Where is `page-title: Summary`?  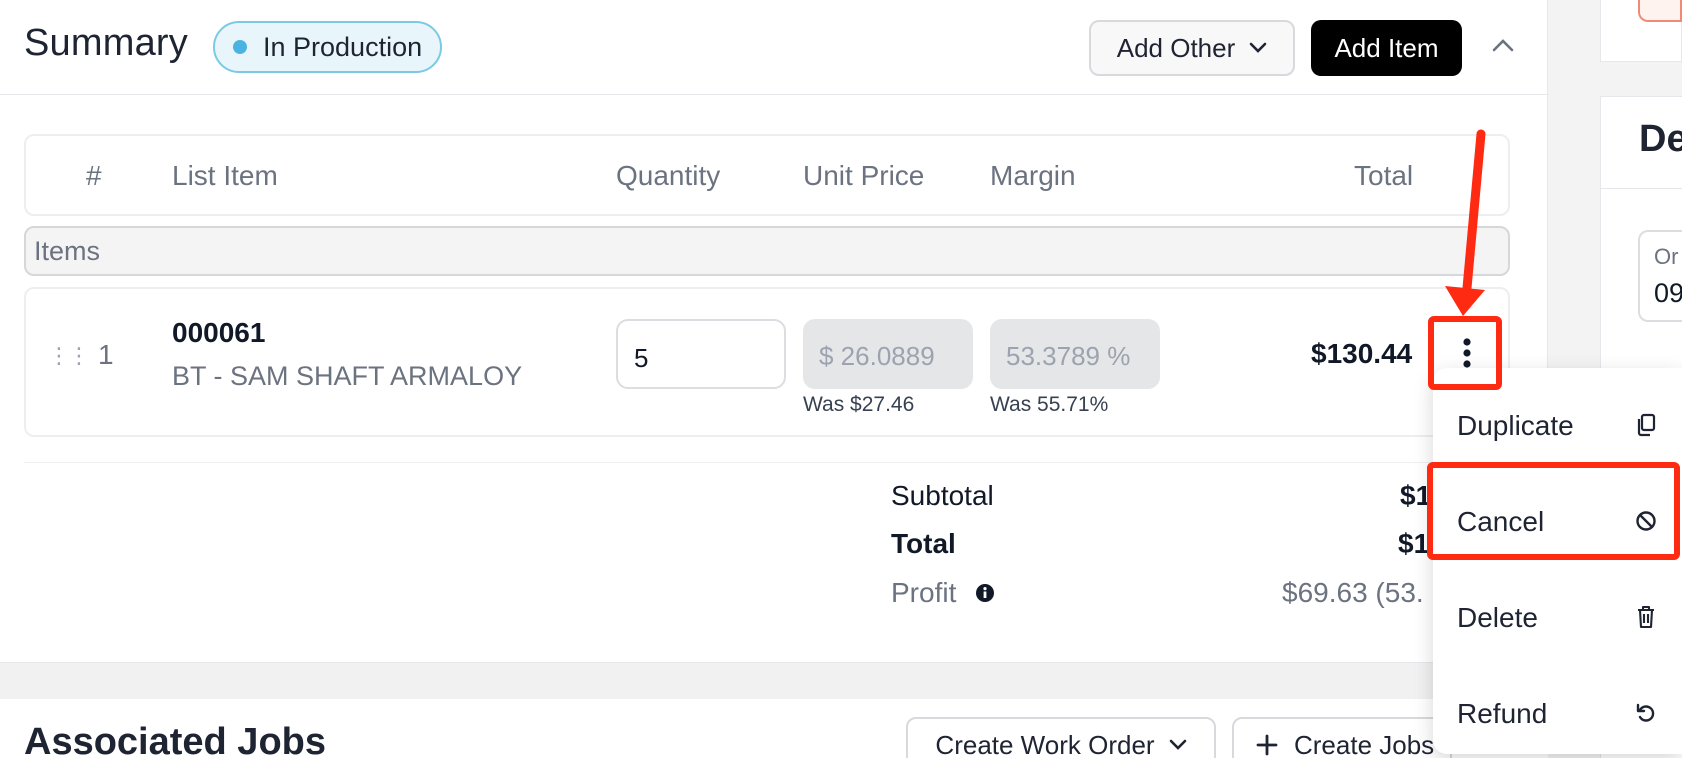 page-title: Summary is located at coordinates (106, 43).